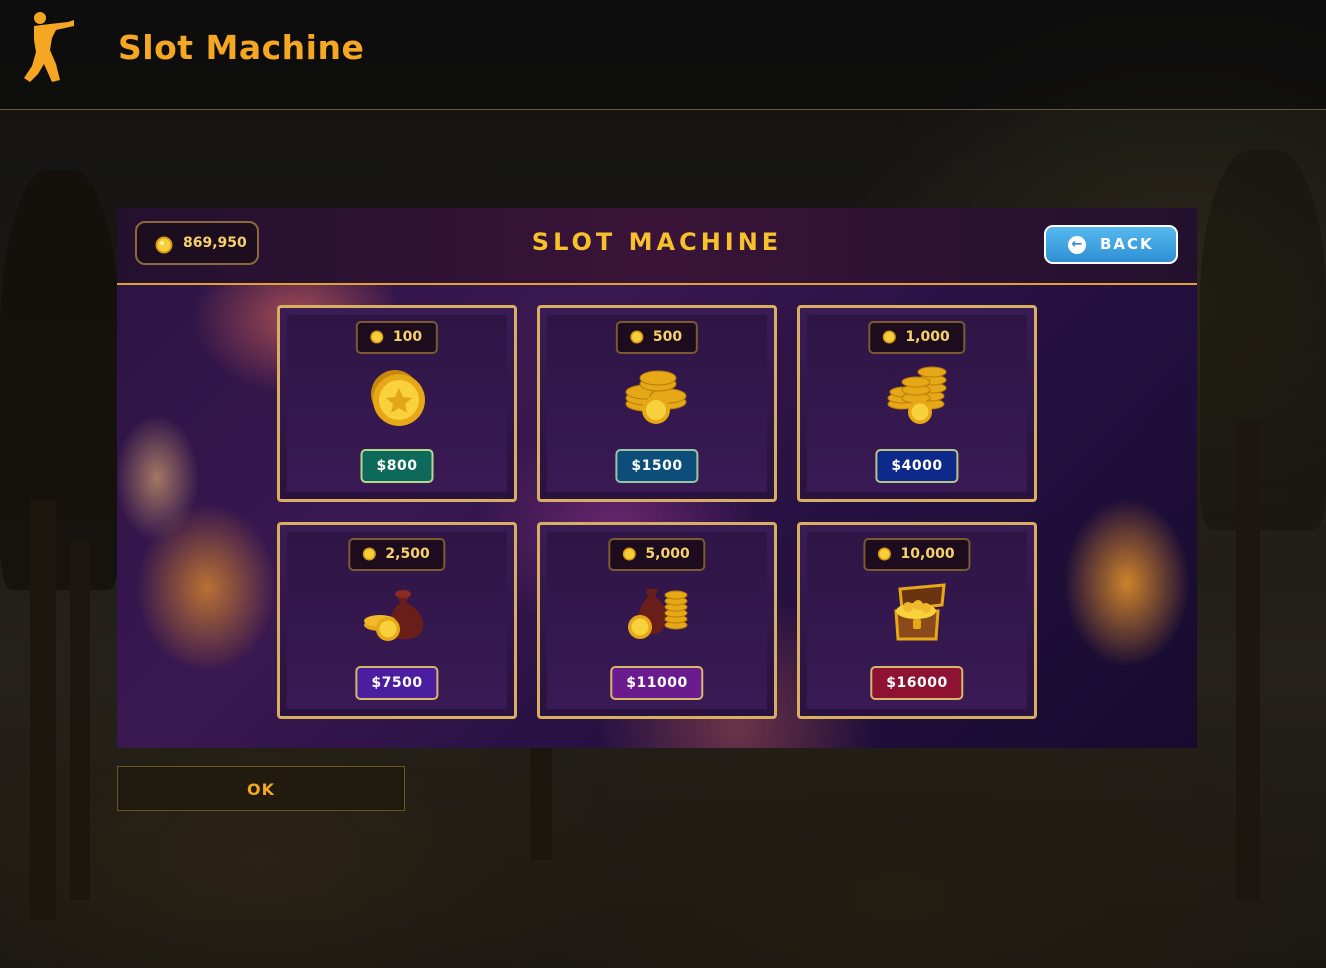 Image resolution: width=1326 pixels, height=968 pixels. I want to click on price-button: $11000, so click(657, 683).